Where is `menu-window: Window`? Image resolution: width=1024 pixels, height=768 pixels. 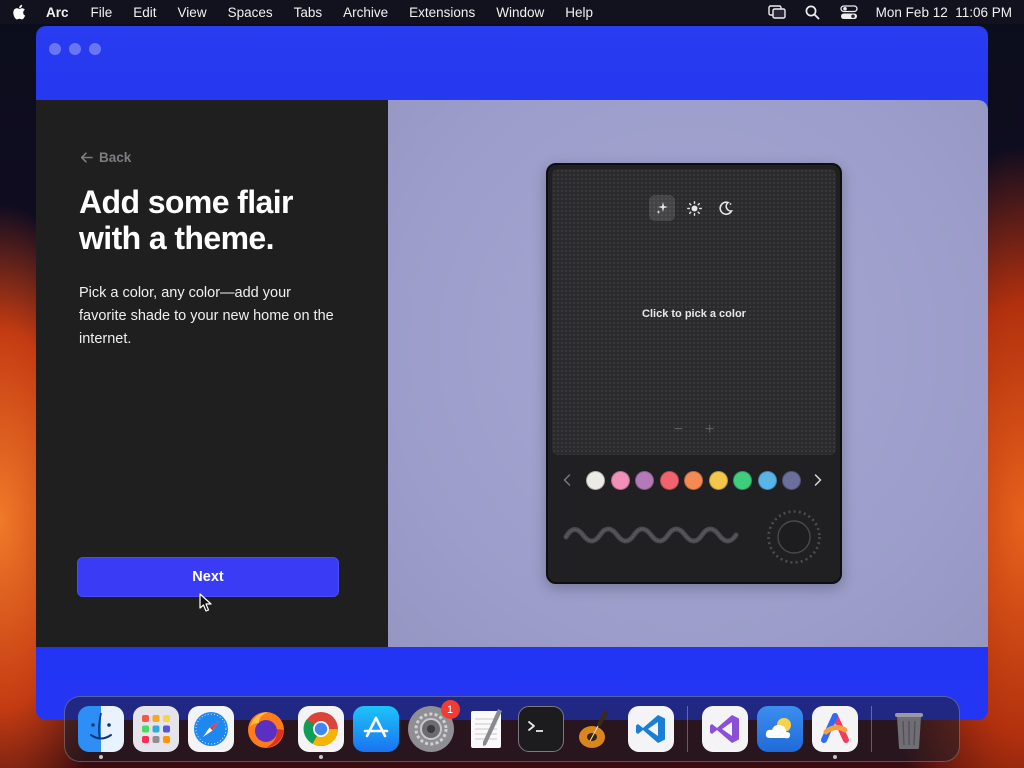 menu-window: Window is located at coordinates (520, 12).